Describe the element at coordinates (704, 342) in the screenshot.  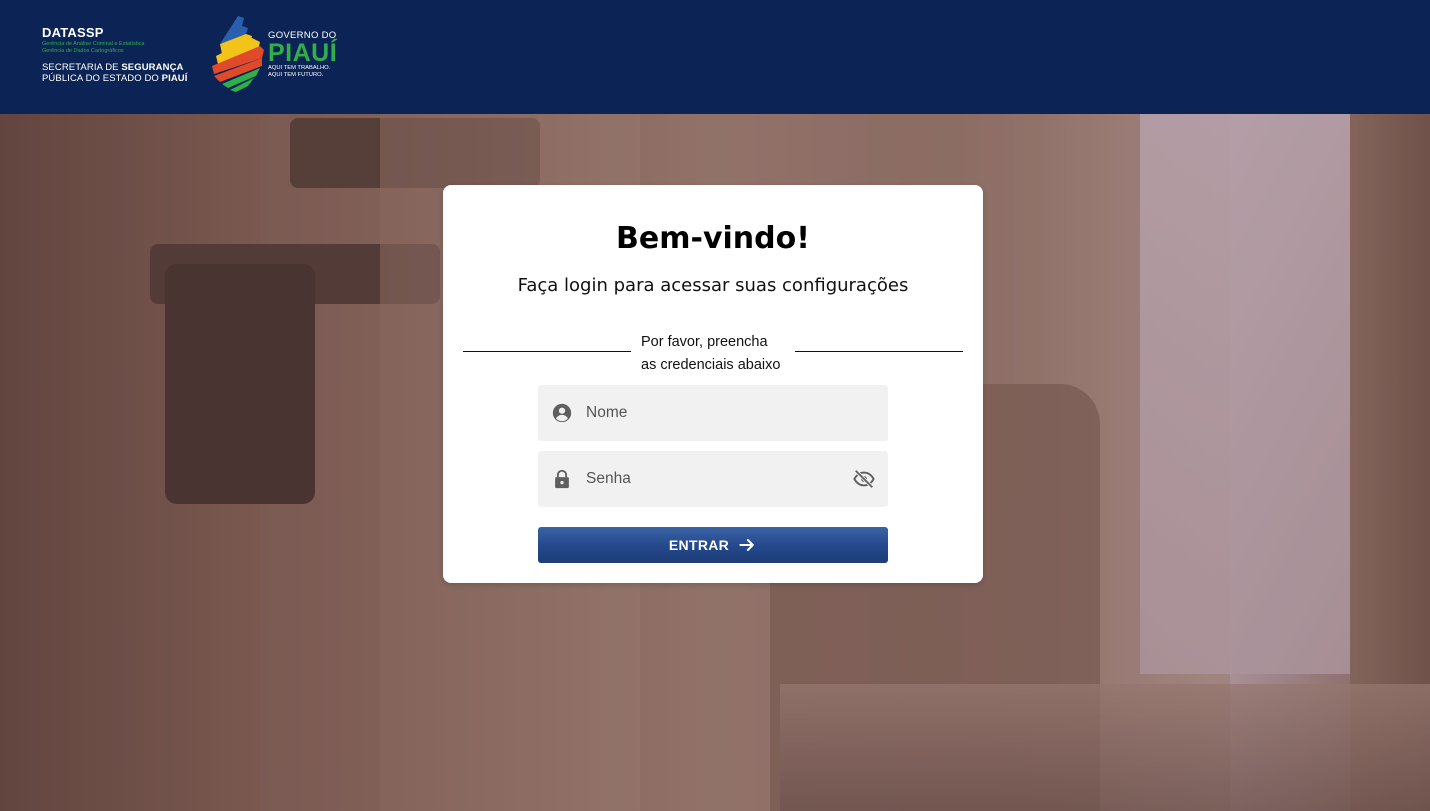
I see `divider-text-line-1: Por favor, preencha` at that location.